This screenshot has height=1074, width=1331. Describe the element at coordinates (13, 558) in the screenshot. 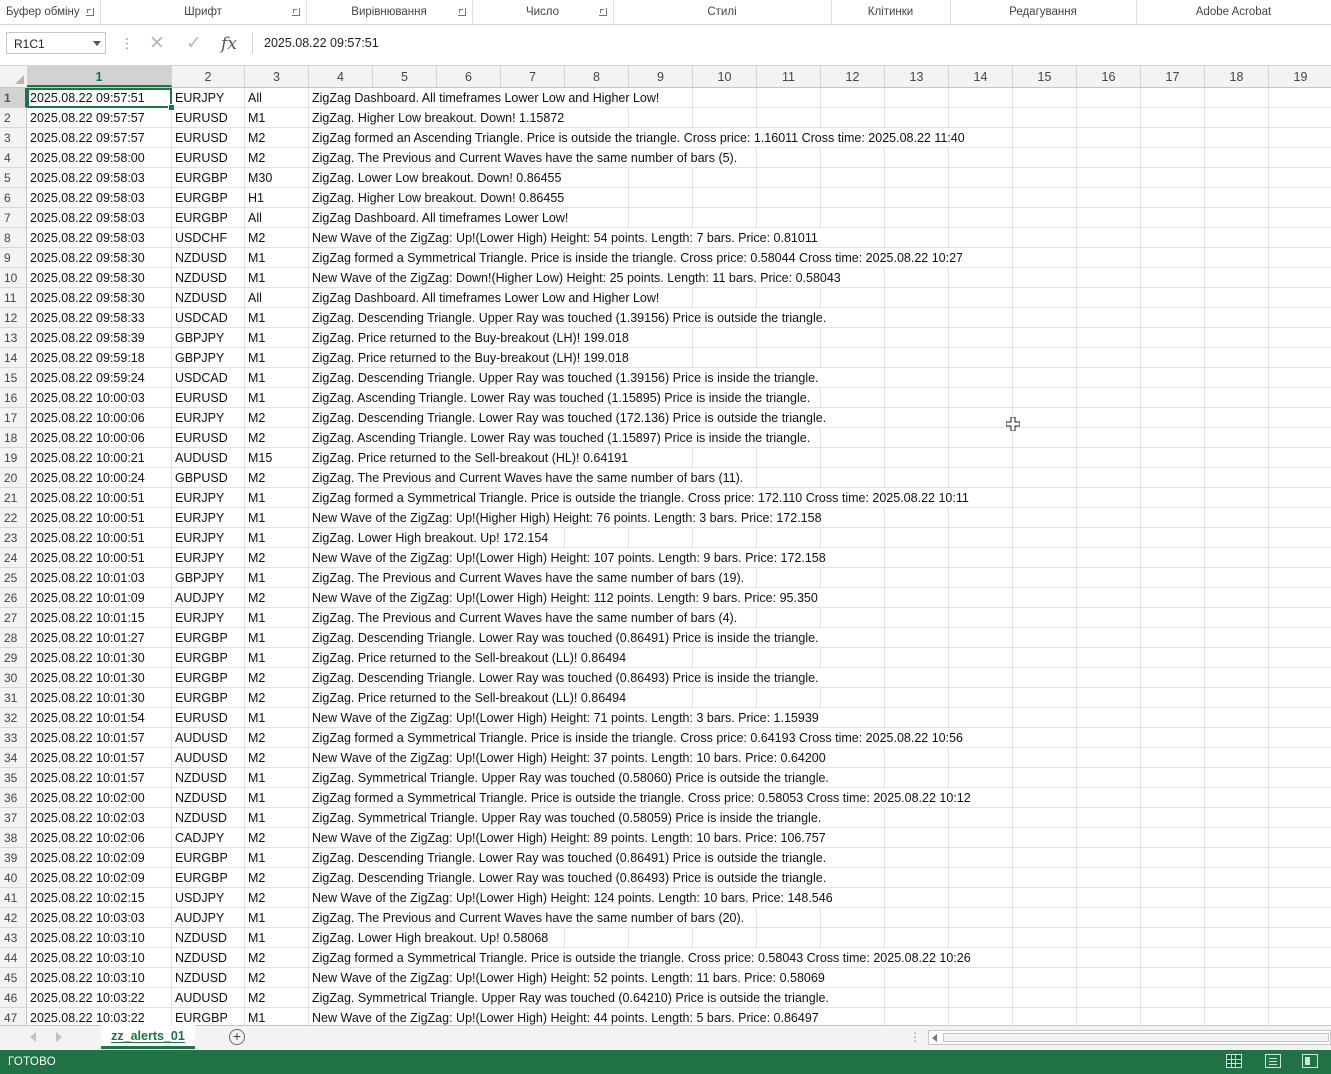

I see `row-header: 24` at that location.